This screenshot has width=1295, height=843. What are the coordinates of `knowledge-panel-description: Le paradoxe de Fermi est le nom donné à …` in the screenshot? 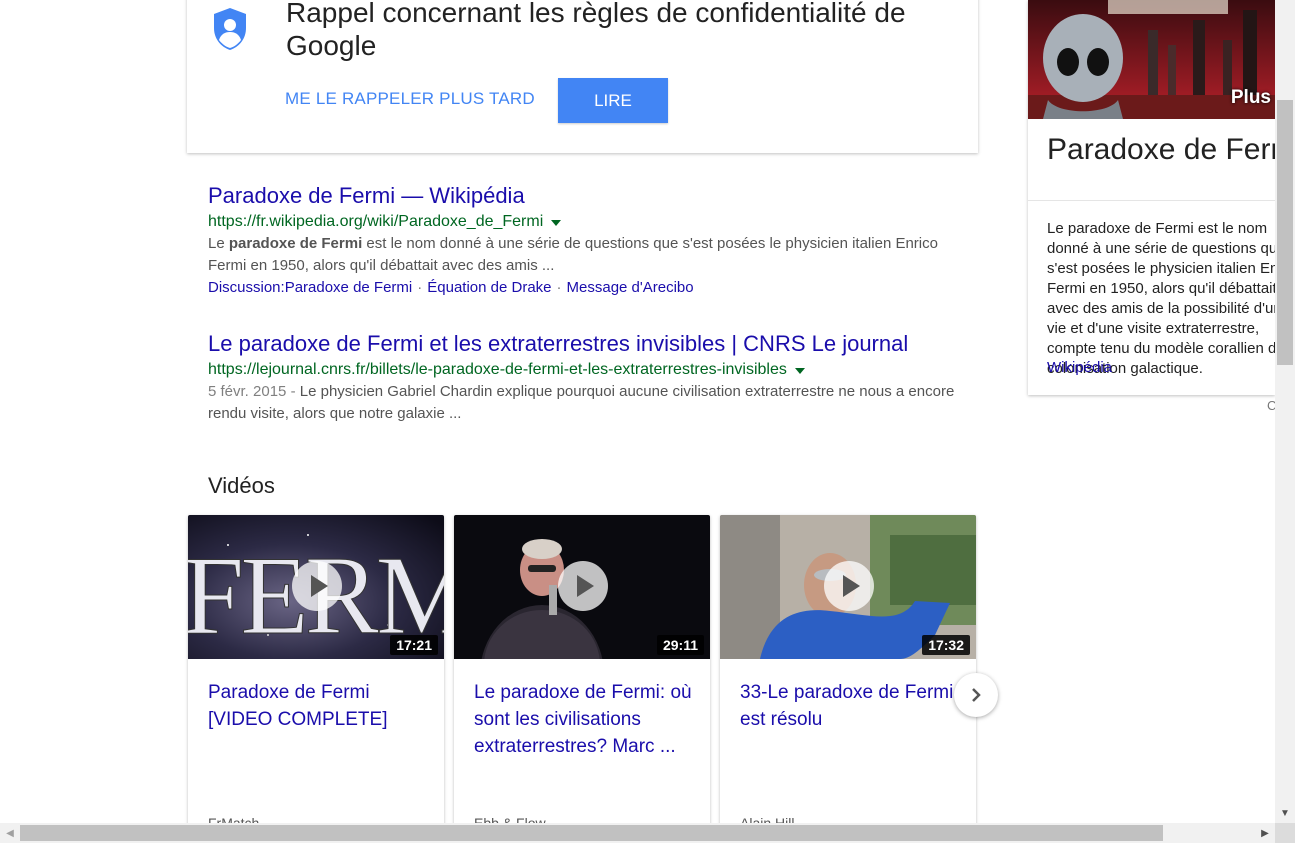 It's located at (1161, 298).